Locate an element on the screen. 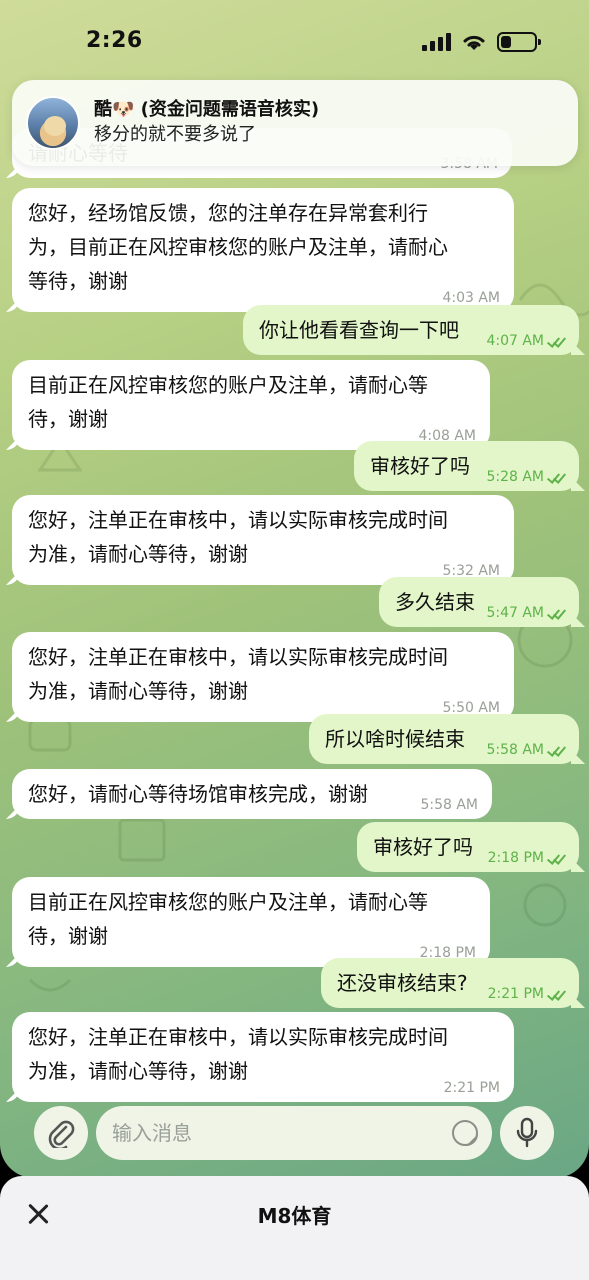 Image resolution: width=589 pixels, height=1280 pixels. message-input-field is located at coordinates (294, 1133).